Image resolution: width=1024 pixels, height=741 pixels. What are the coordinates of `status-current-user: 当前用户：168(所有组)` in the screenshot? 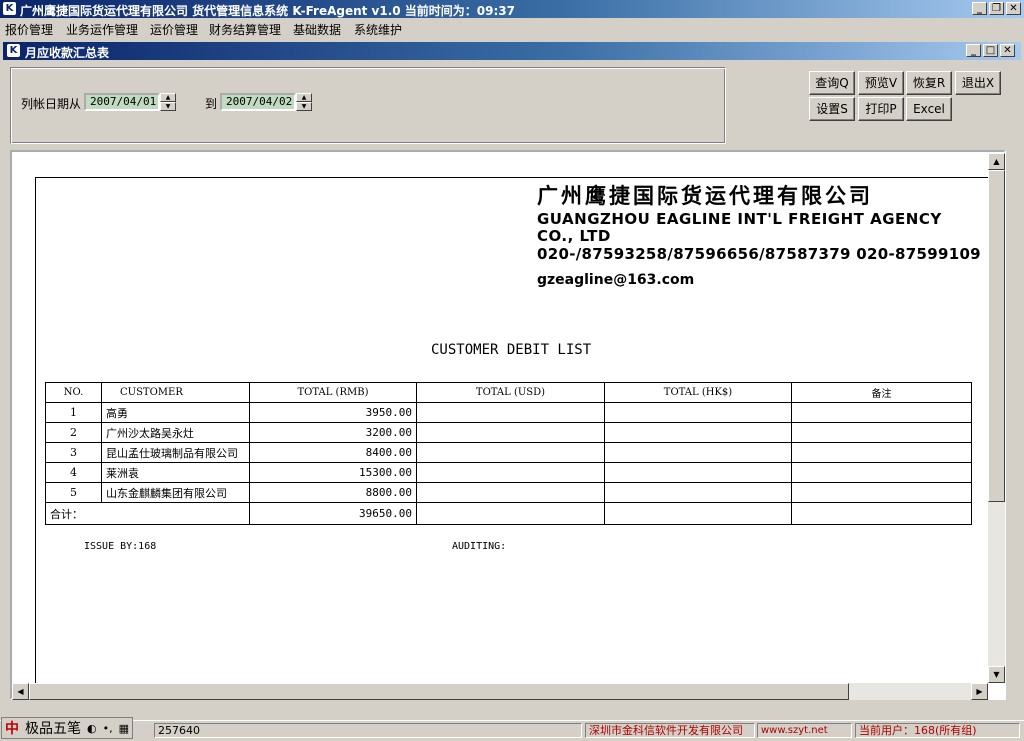 It's located at (937, 730).